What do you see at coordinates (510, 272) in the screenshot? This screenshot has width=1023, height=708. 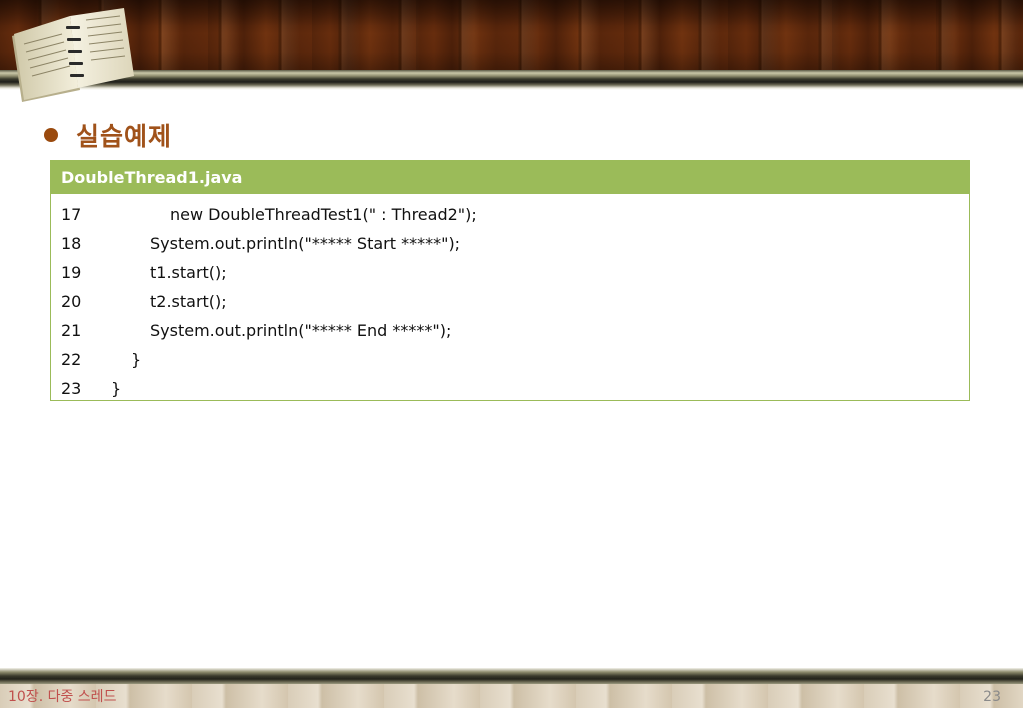 I see `code-line: 19 t1.start();` at bounding box center [510, 272].